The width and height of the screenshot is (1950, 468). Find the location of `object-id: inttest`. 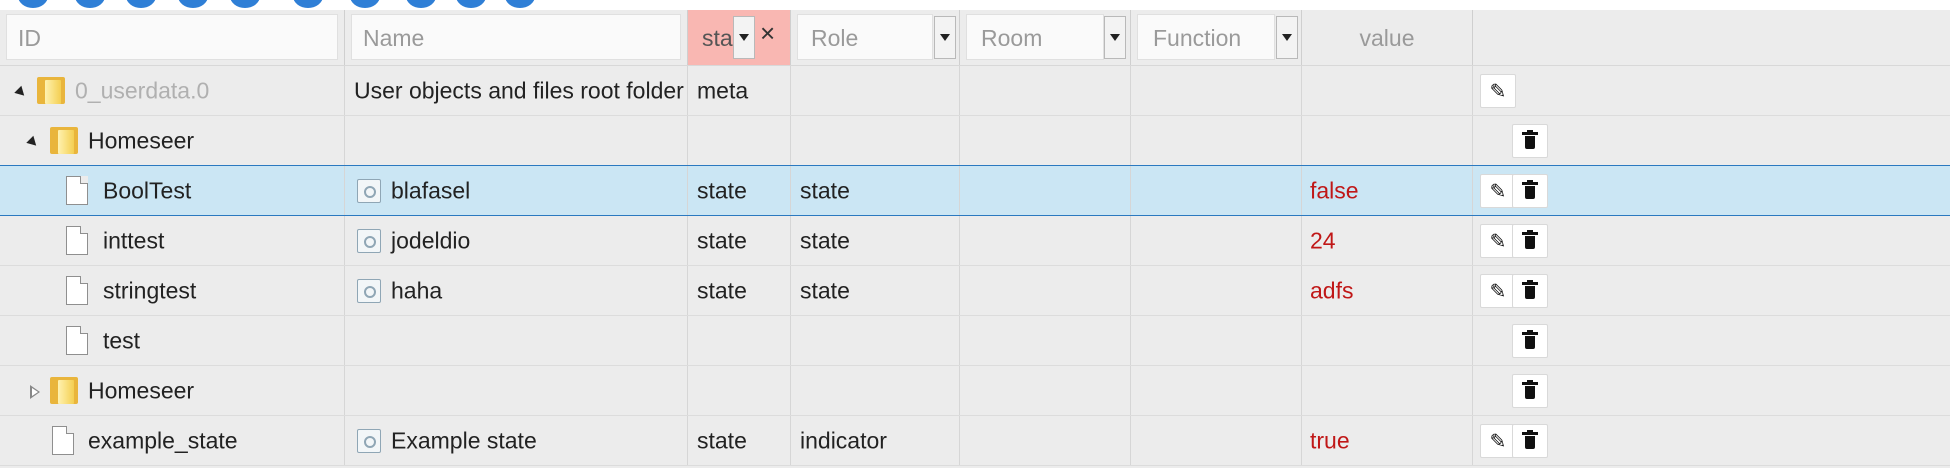

object-id: inttest is located at coordinates (134, 240).